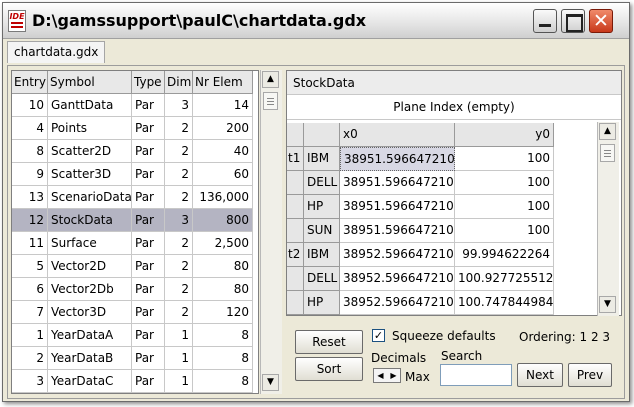 This screenshot has height=407, width=634. I want to click on table-row: 12 StockData Par 3 800, so click(135, 220).